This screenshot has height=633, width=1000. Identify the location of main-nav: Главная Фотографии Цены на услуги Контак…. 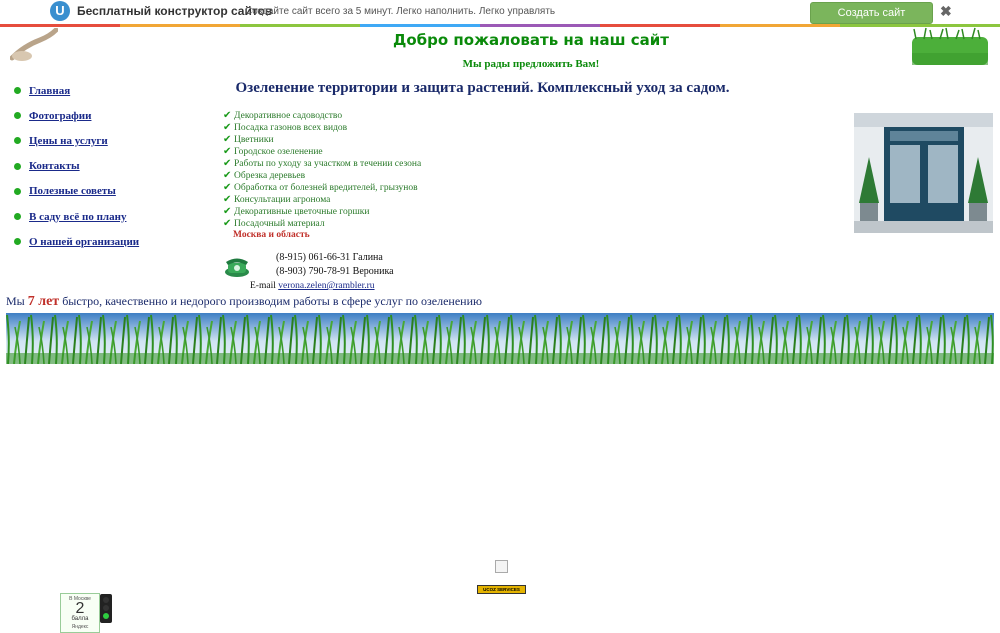
(76, 166).